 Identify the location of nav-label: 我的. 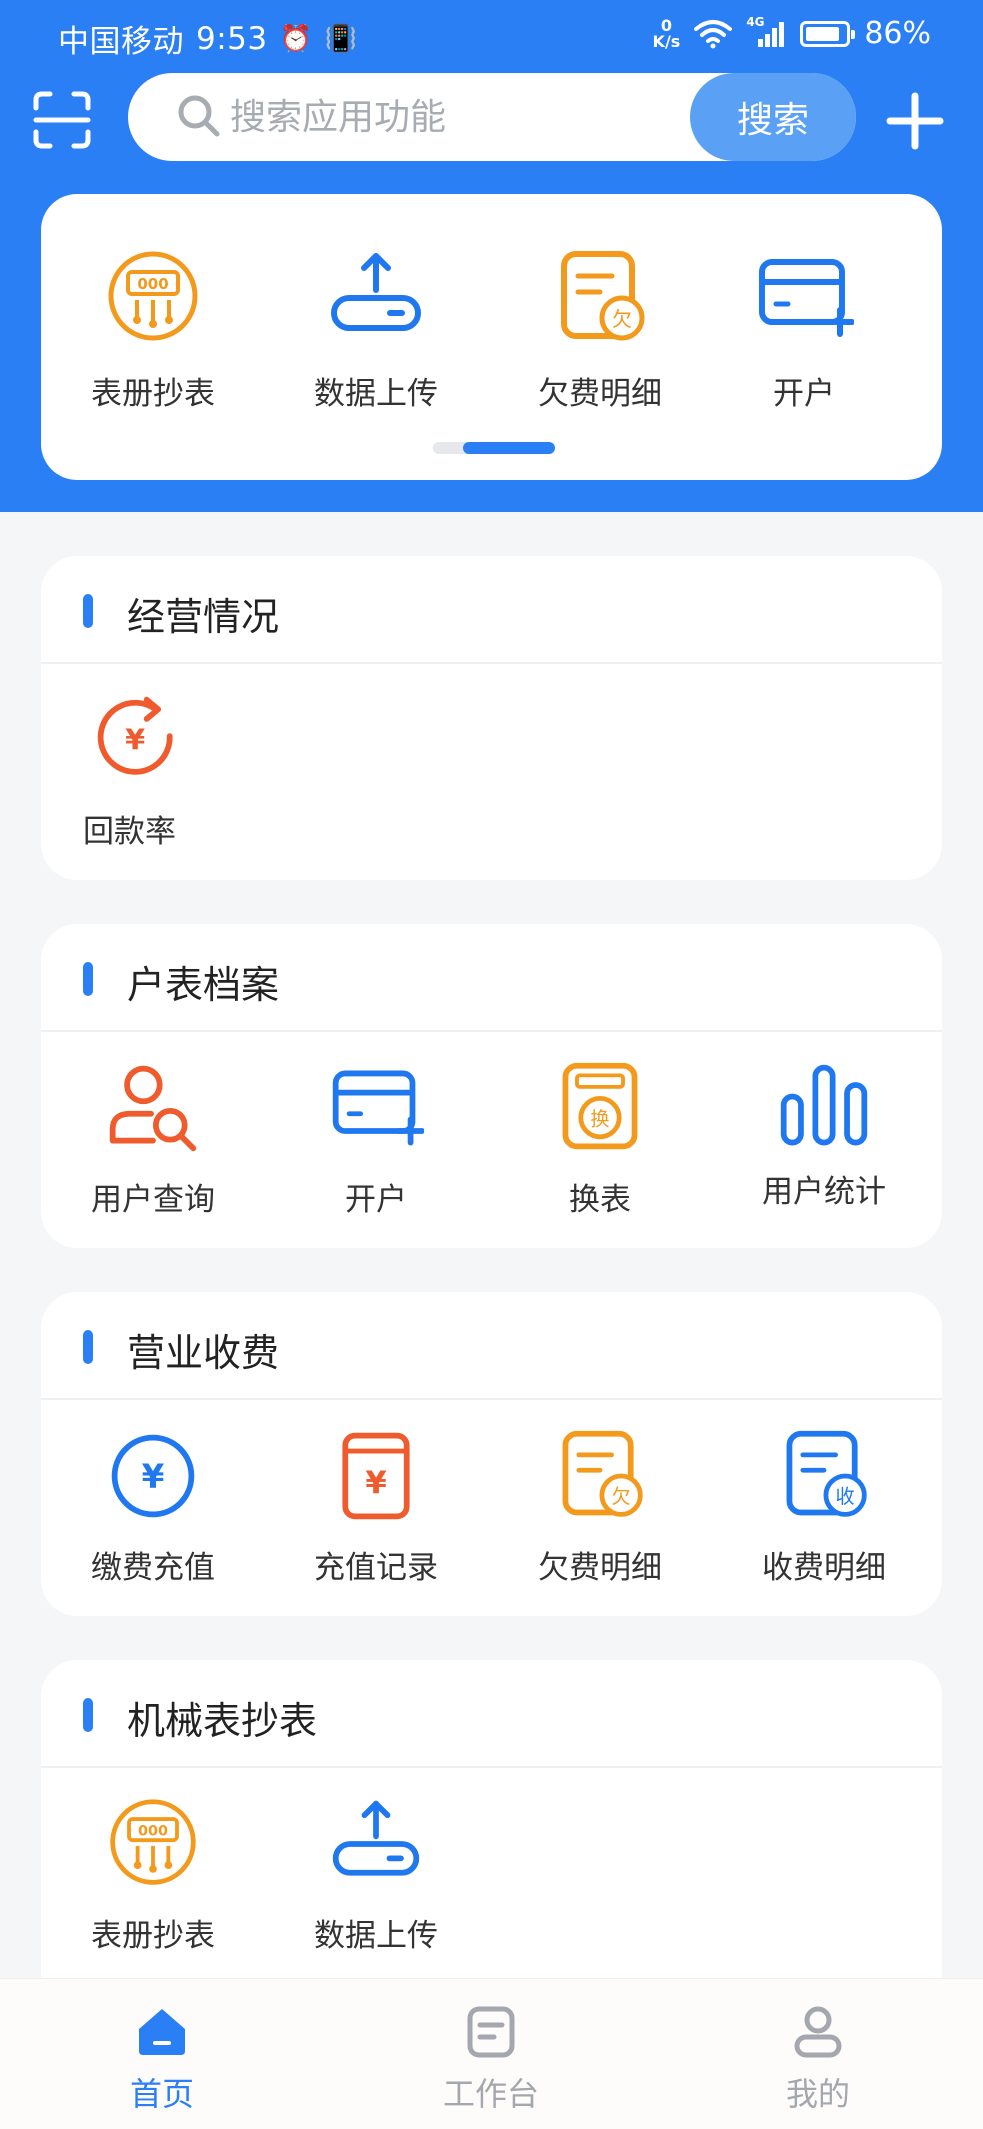
(817, 2094).